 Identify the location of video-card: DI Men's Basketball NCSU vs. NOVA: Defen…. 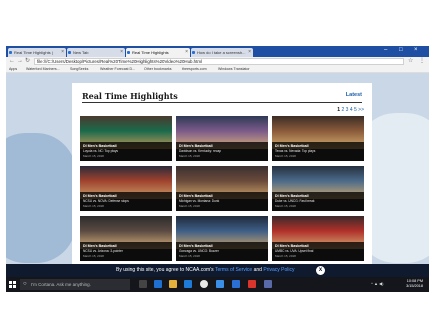
(126, 188).